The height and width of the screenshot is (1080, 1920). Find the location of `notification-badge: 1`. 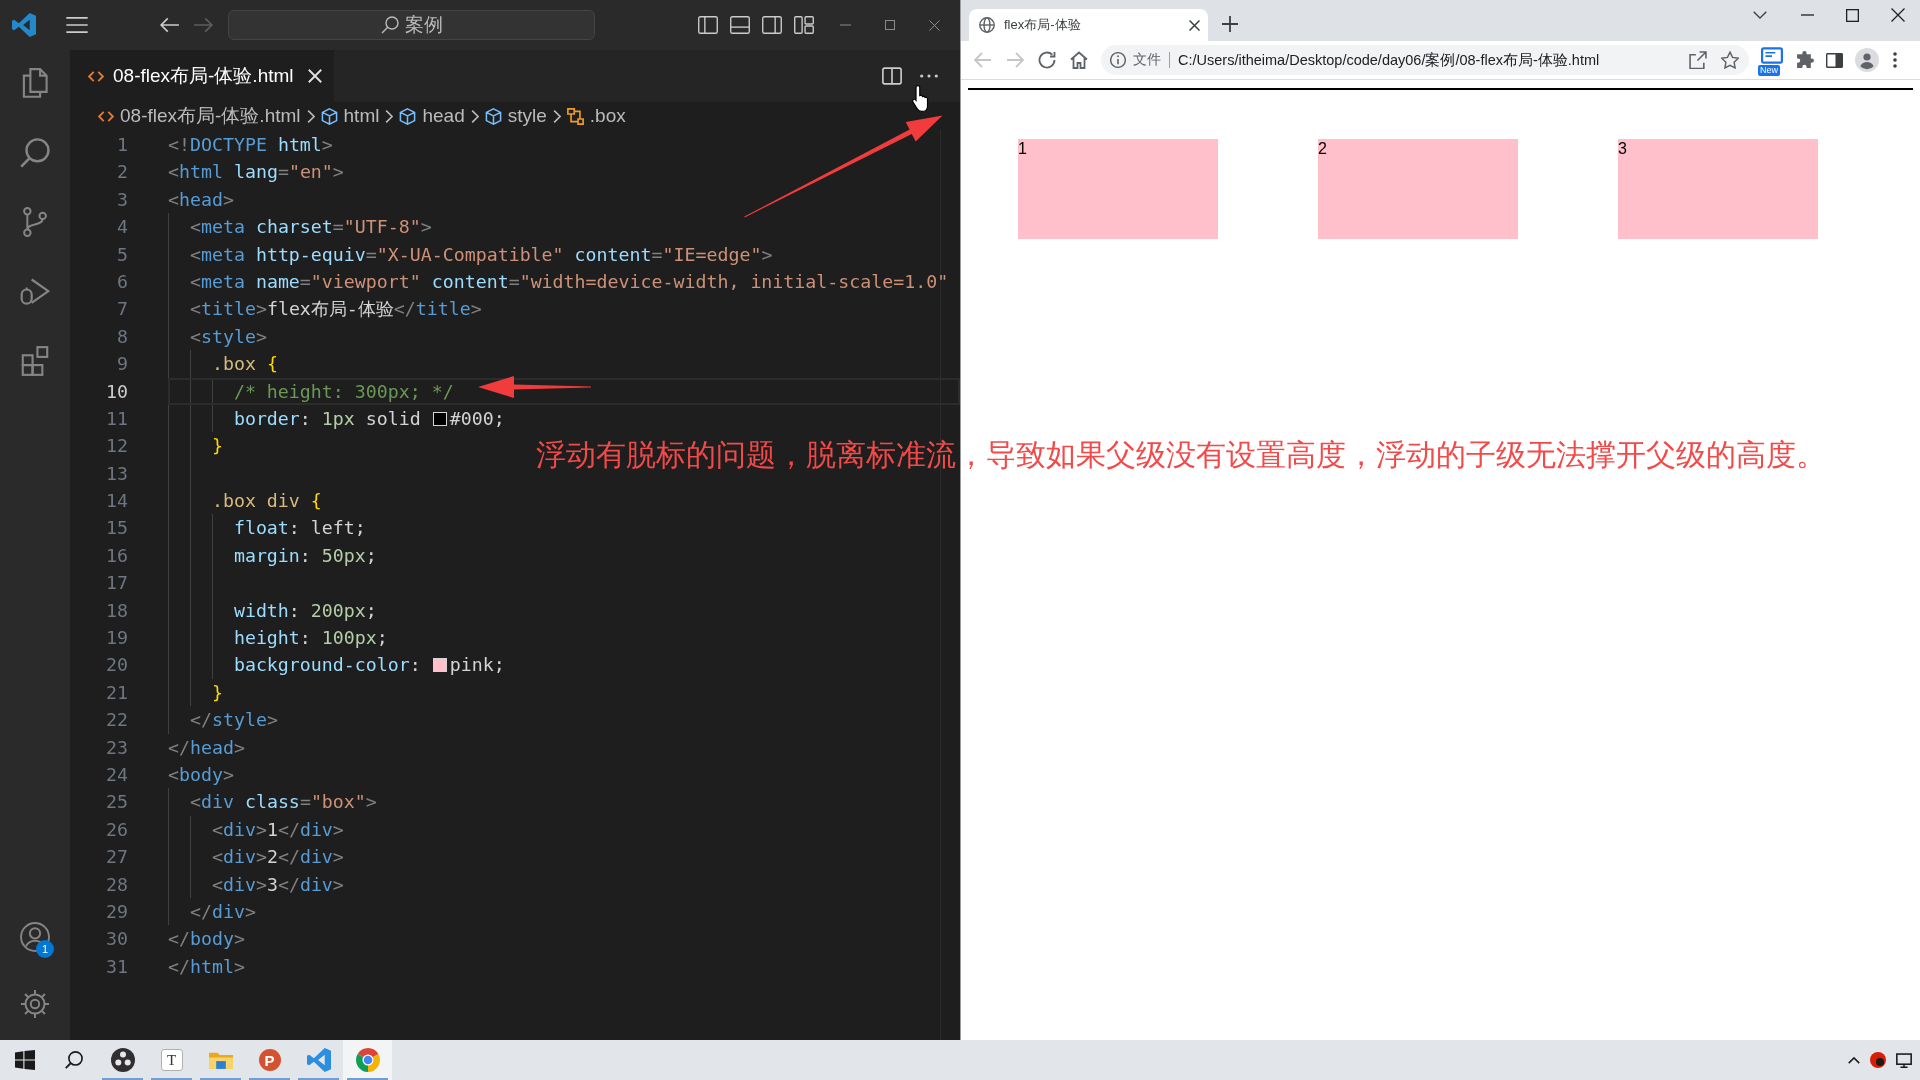

notification-badge: 1 is located at coordinates (45, 949).